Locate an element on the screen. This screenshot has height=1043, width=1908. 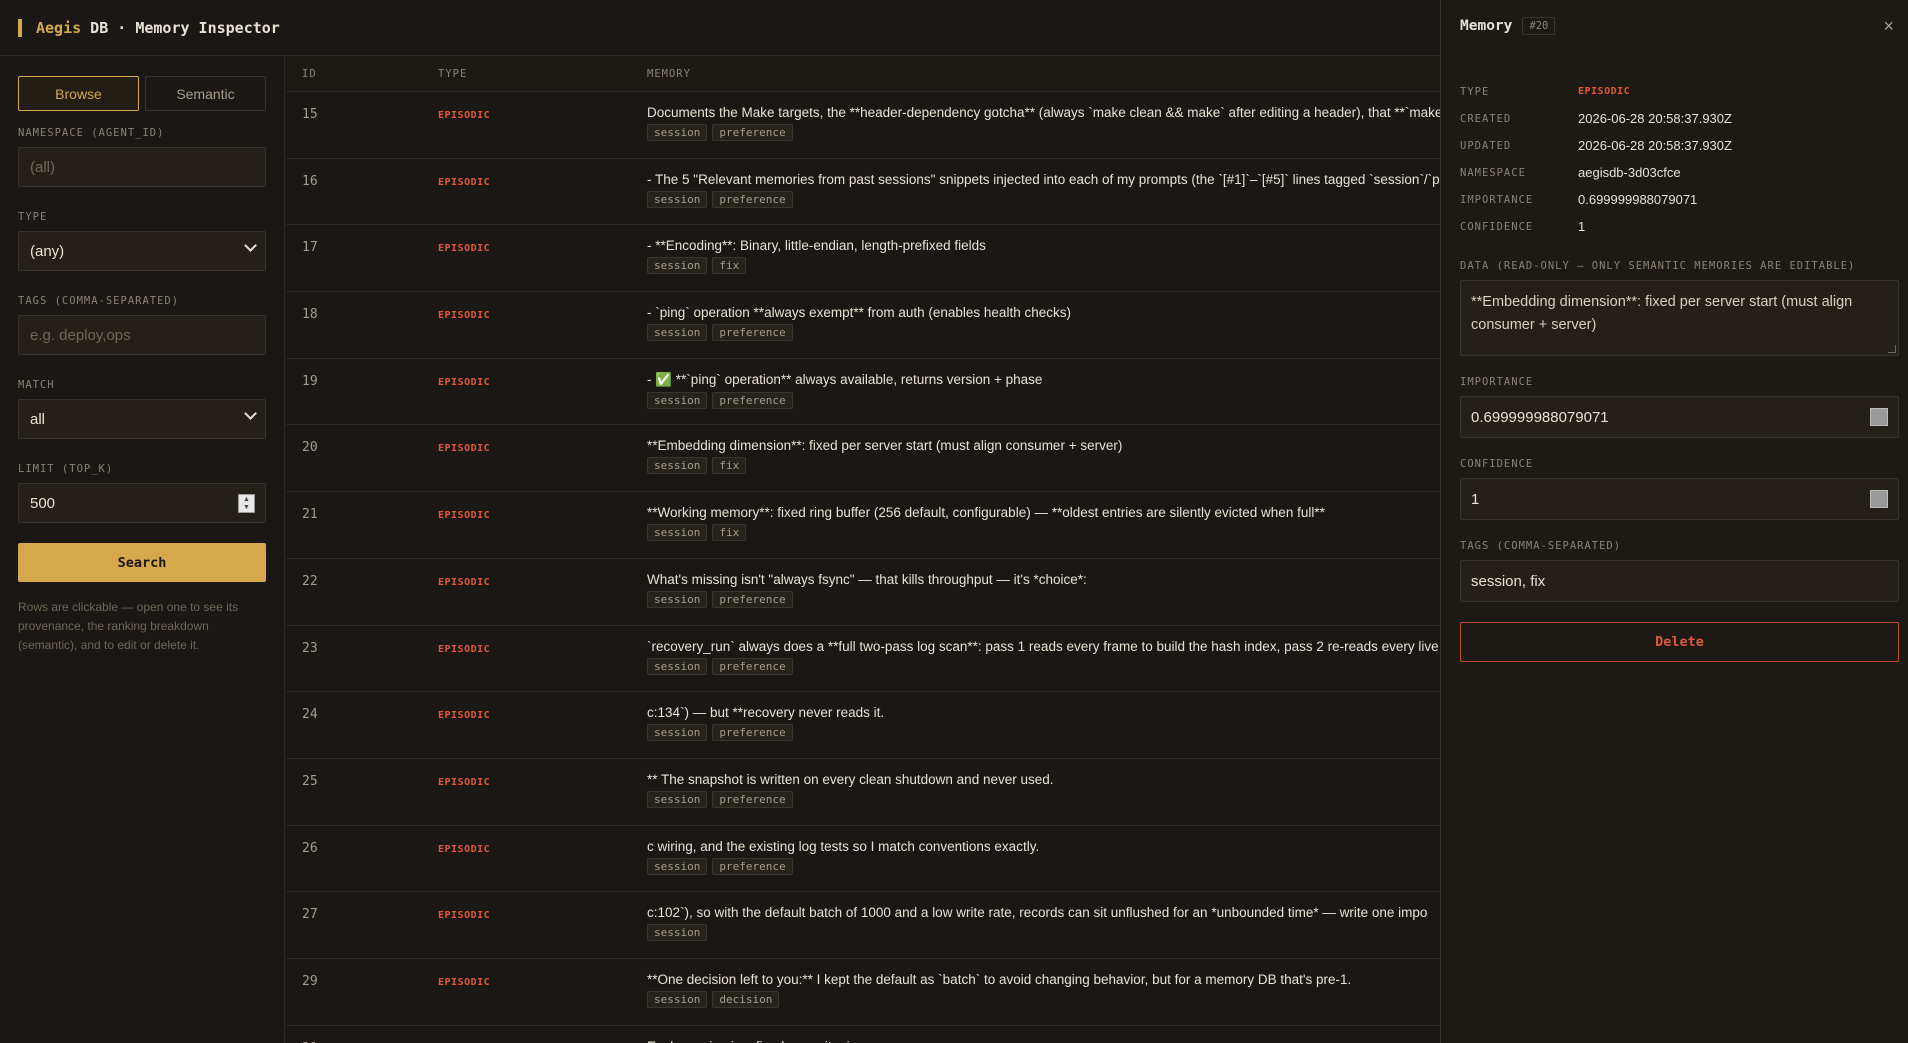
mode-switch: Browse Semantic is located at coordinates (142, 93).